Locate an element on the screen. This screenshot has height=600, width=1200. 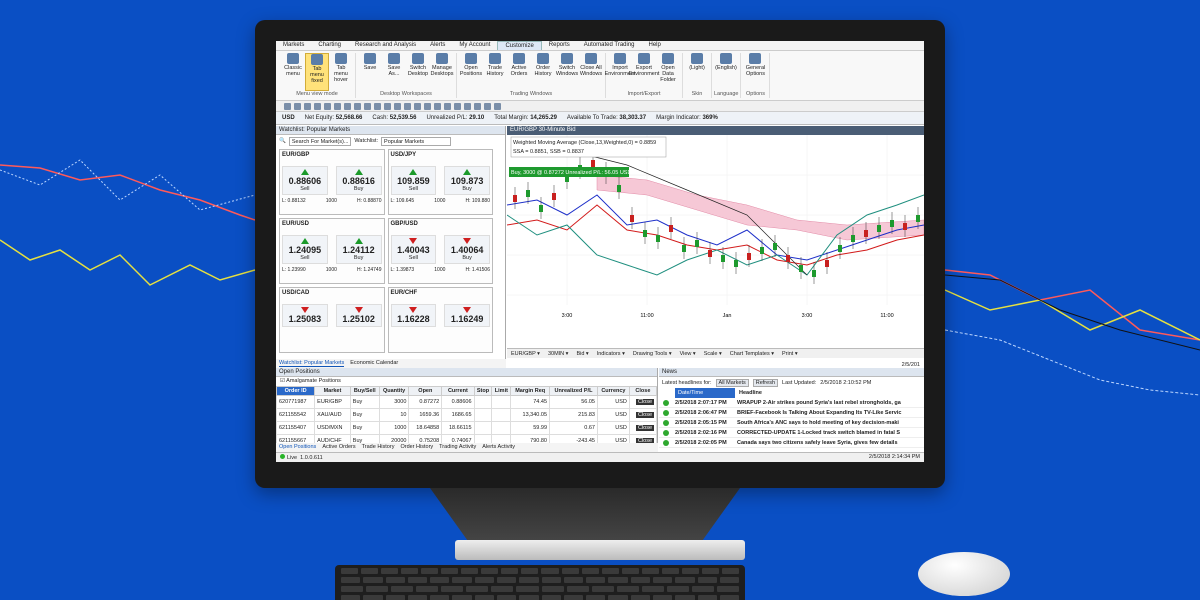
sell-price-button: 1.40043 Sell is located at coordinates (413, 249).